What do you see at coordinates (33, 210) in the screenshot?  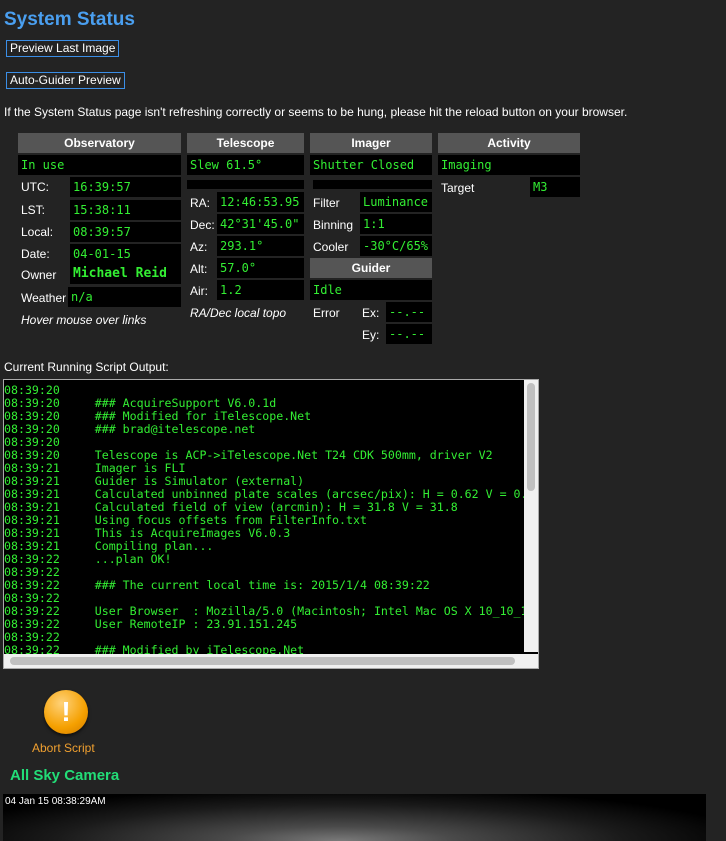 I see `lst-label: LST:` at bounding box center [33, 210].